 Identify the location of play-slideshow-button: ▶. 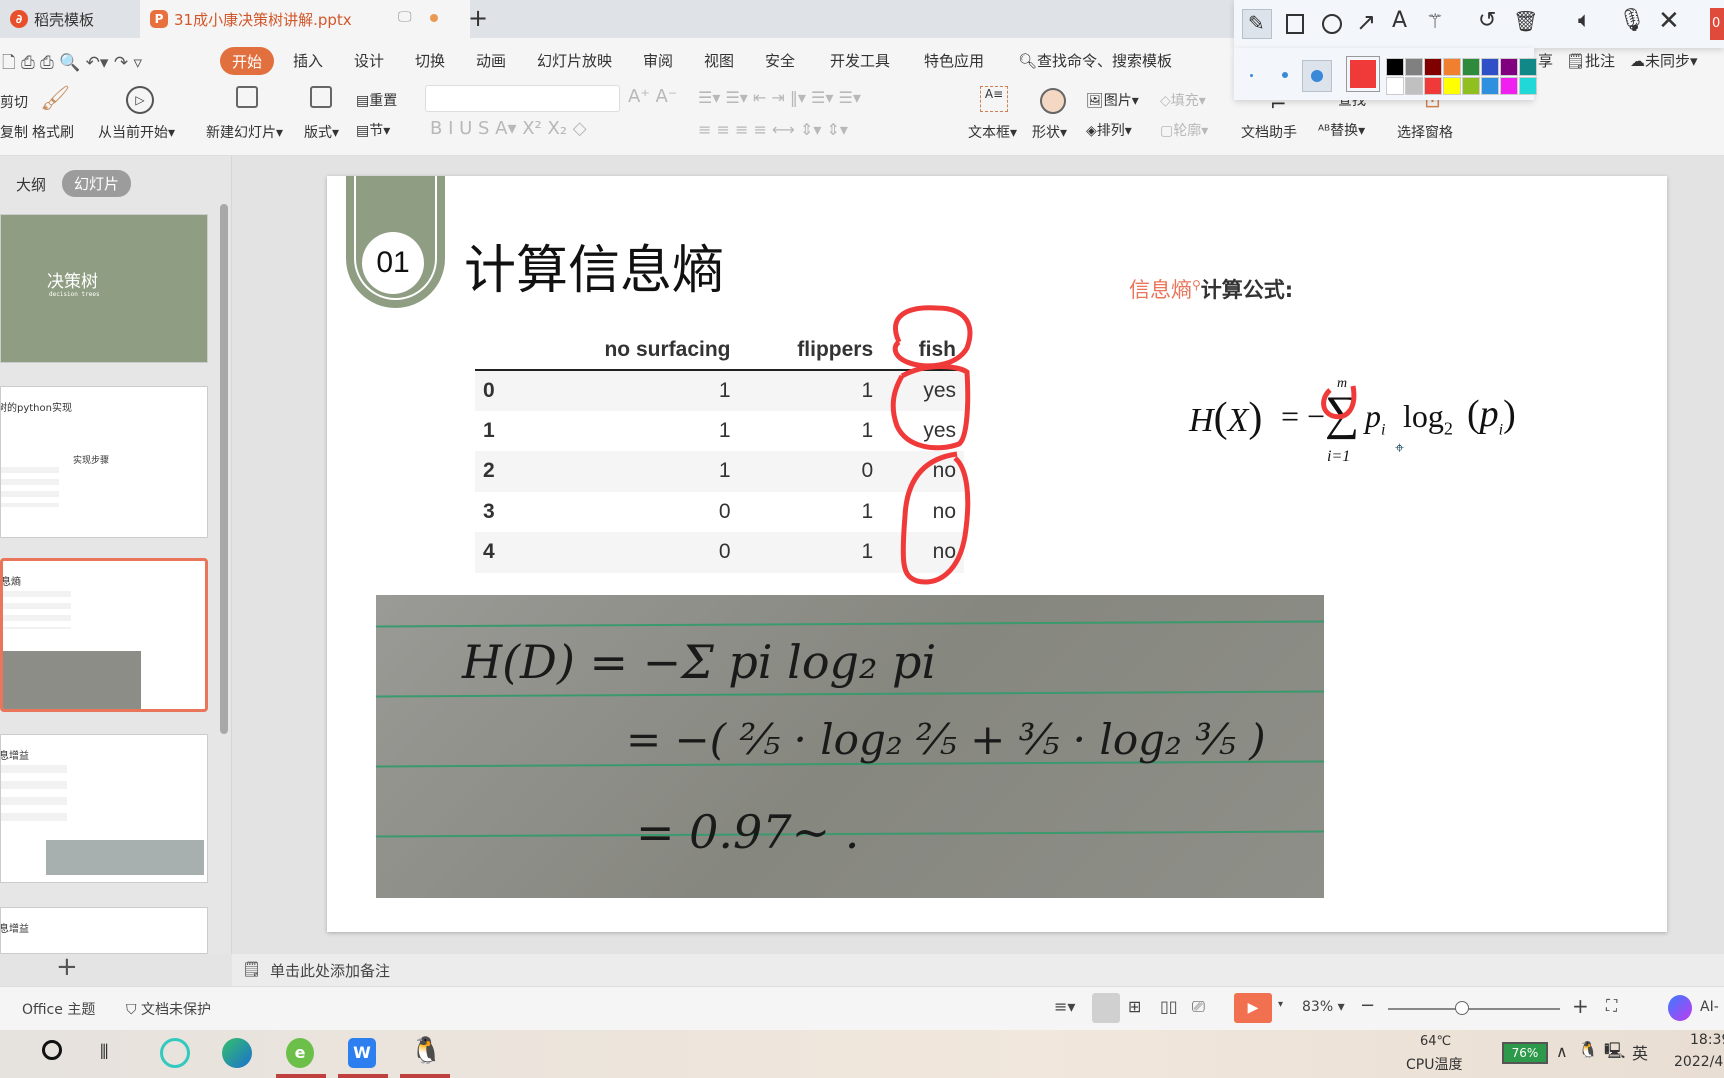
(1253, 1008).